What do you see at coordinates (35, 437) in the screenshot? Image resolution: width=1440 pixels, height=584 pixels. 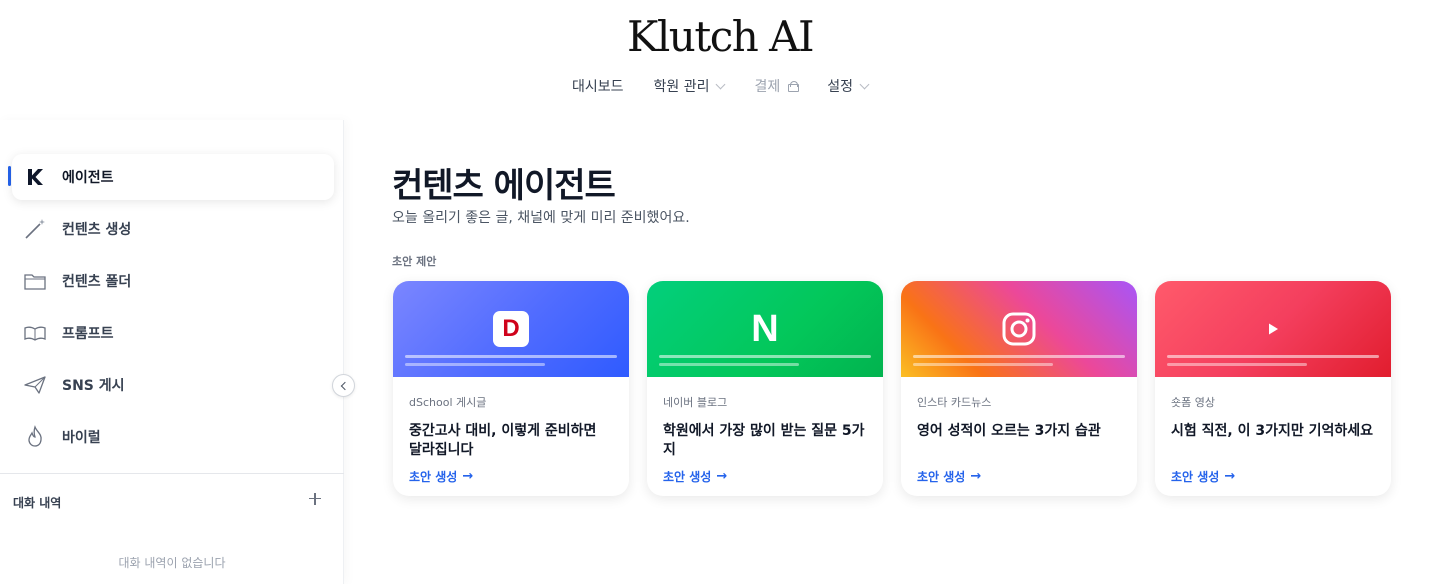 I see `flame-icon` at bounding box center [35, 437].